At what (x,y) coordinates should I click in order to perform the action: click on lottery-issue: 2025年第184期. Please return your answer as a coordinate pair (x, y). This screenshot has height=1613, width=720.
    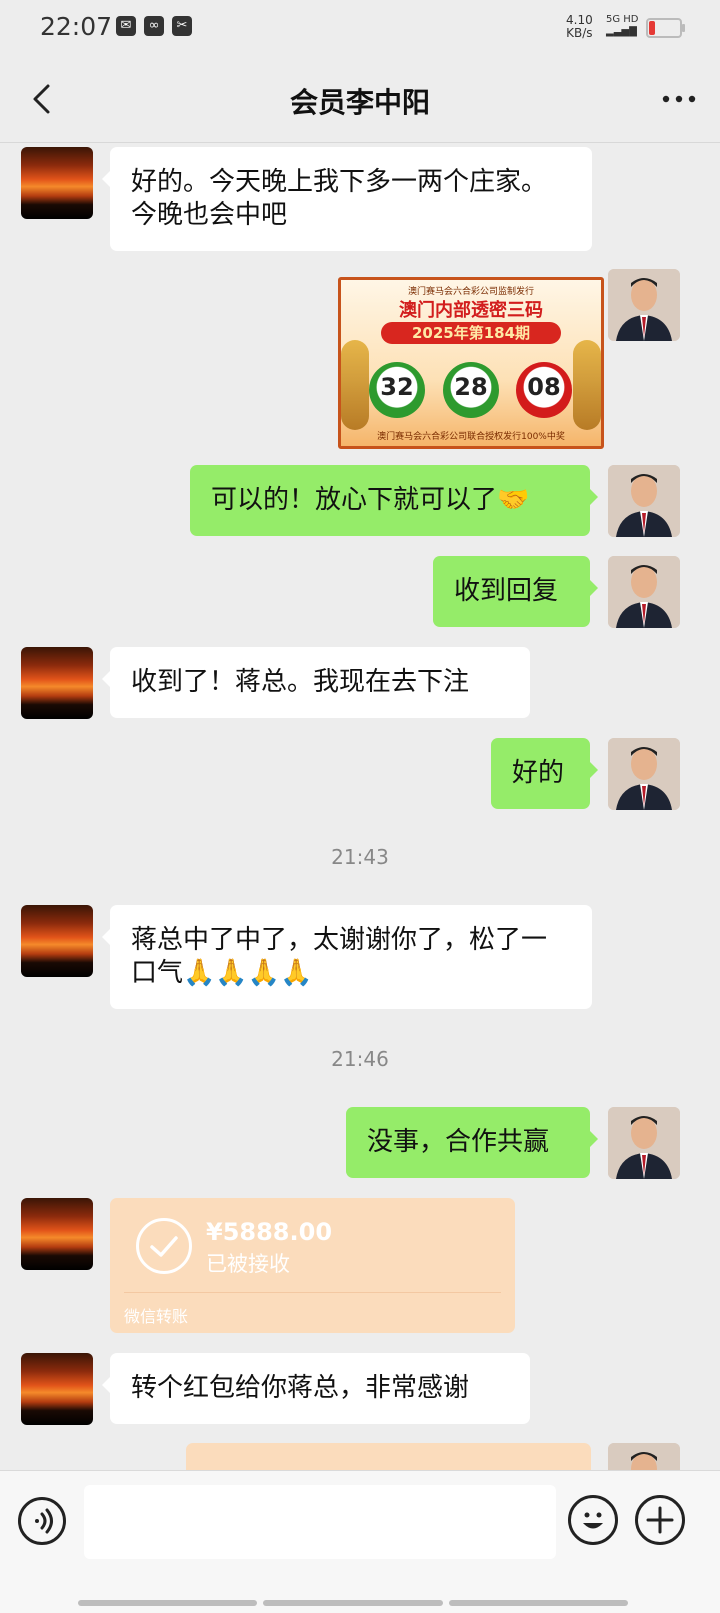
    Looking at the image, I should click on (471, 333).